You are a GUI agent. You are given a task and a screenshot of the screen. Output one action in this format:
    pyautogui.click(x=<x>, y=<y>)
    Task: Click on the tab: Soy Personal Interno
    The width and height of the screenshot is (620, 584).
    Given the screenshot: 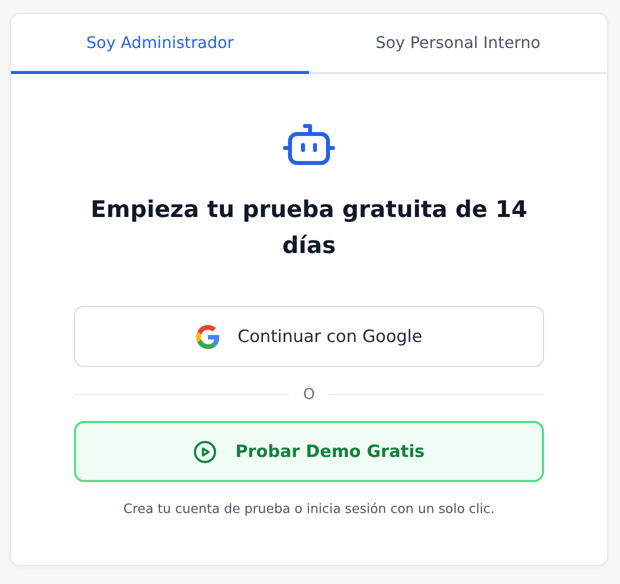 What is the action you would take?
    pyautogui.click(x=458, y=44)
    